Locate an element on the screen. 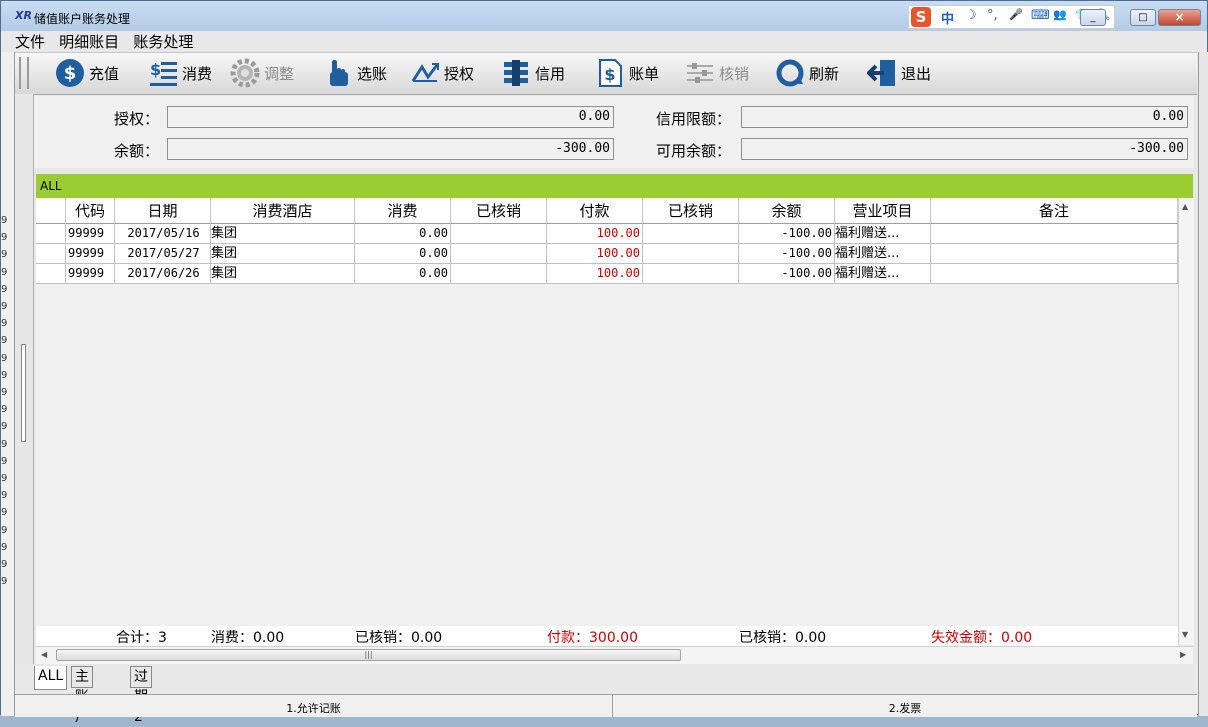 The image size is (1208, 727). right-background-strip is located at coordinates (1203, 384).